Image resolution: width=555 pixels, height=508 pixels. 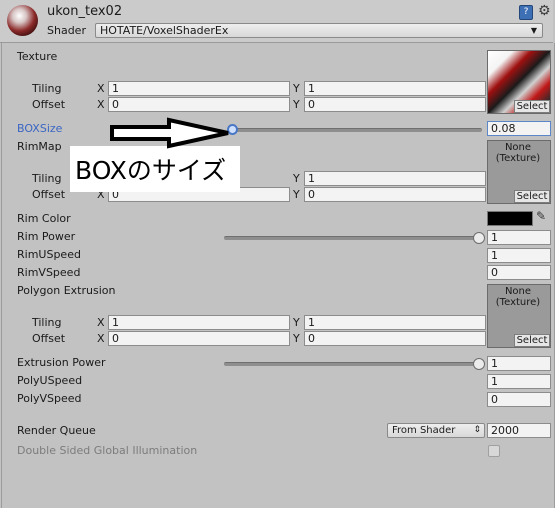 What do you see at coordinates (395, 104) in the screenshot?
I see `texture-offset-y-field: 0` at bounding box center [395, 104].